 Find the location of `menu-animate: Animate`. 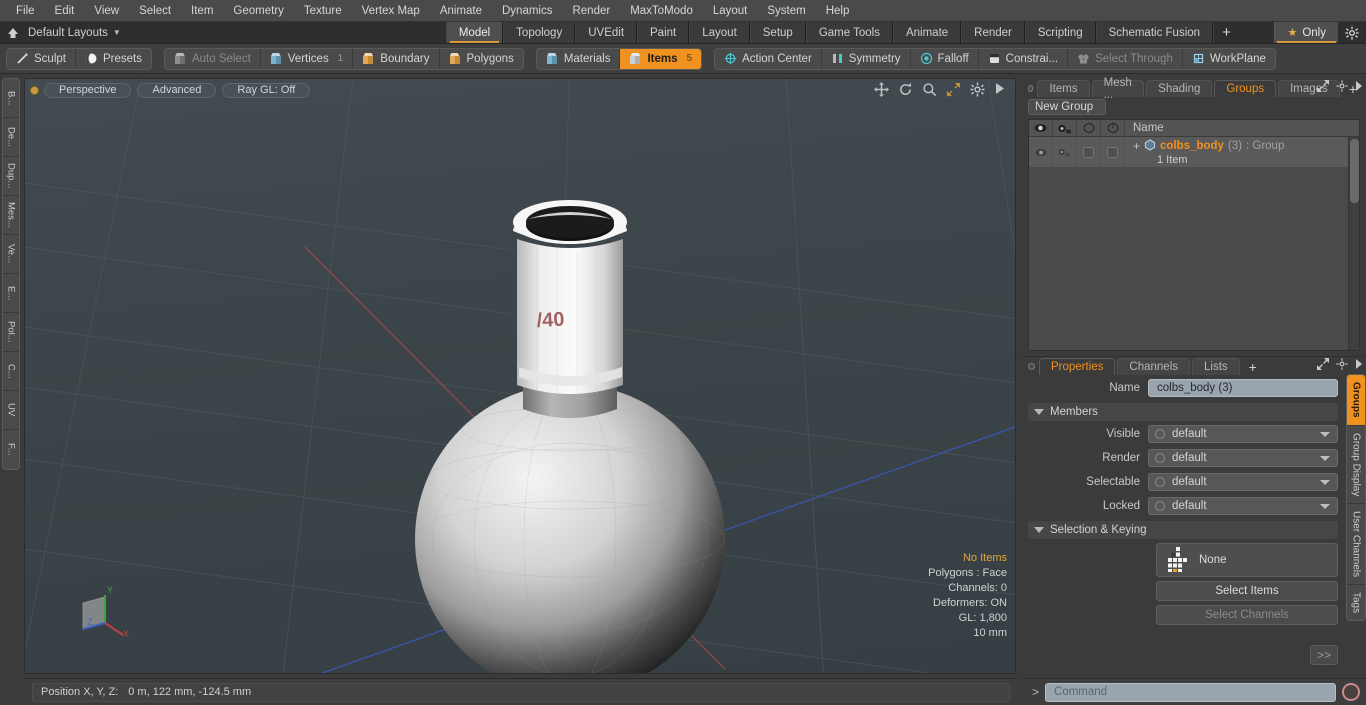

menu-animate: Animate is located at coordinates (461, 11).